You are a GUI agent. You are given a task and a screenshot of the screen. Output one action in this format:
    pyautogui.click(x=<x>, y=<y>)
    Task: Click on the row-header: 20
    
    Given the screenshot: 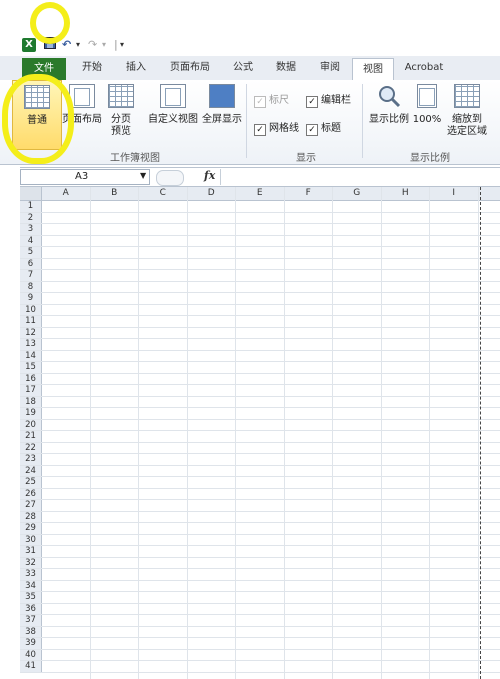 What is the action you would take?
    pyautogui.click(x=31, y=424)
    